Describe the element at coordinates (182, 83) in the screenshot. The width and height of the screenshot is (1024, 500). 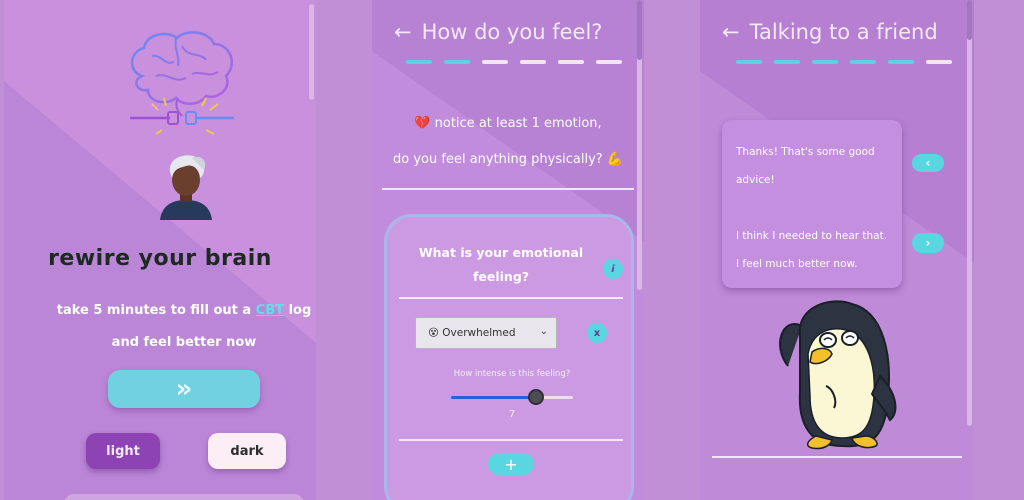
I see `brain-plug-icon` at that location.